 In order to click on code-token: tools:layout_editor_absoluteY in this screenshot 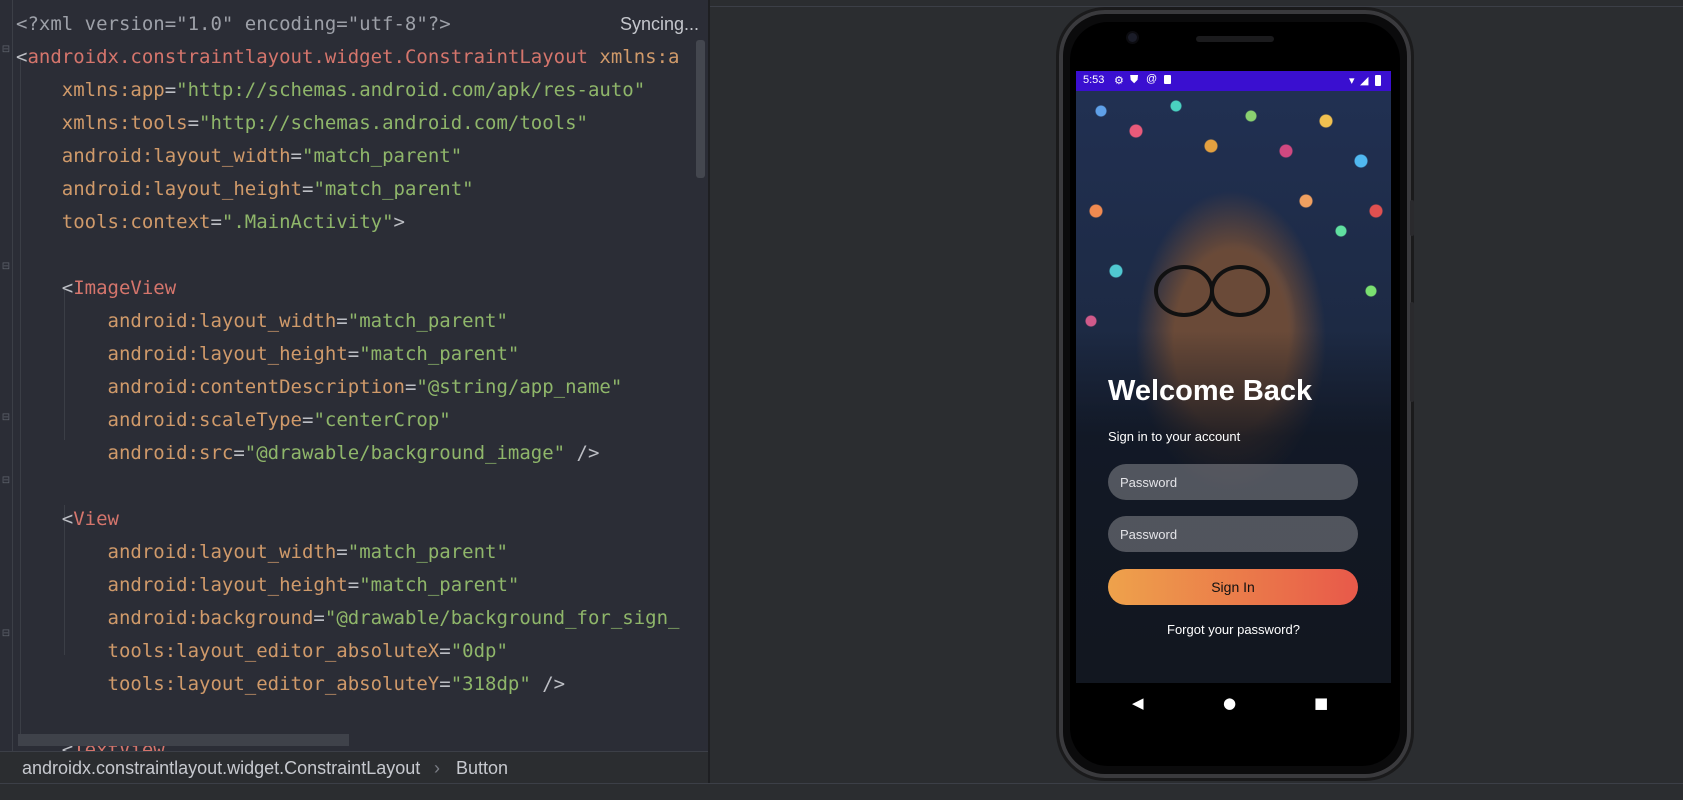, I will do `click(228, 684)`.